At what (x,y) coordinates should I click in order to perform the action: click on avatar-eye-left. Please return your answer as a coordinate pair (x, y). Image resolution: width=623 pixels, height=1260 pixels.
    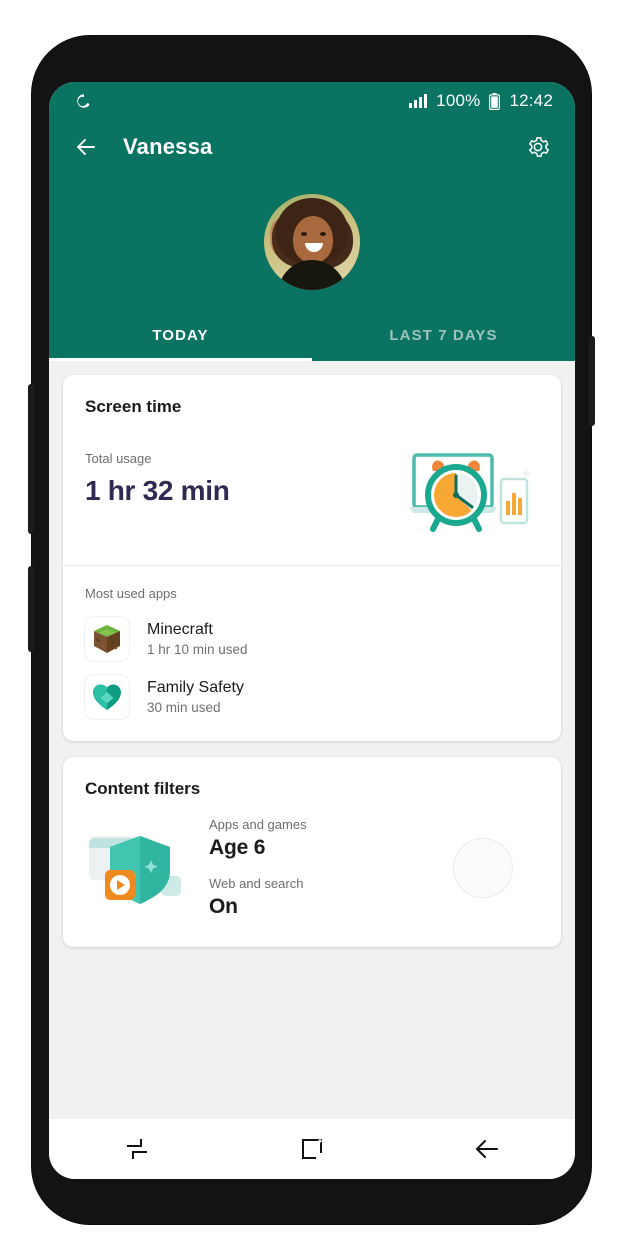
    Looking at the image, I should click on (304, 233).